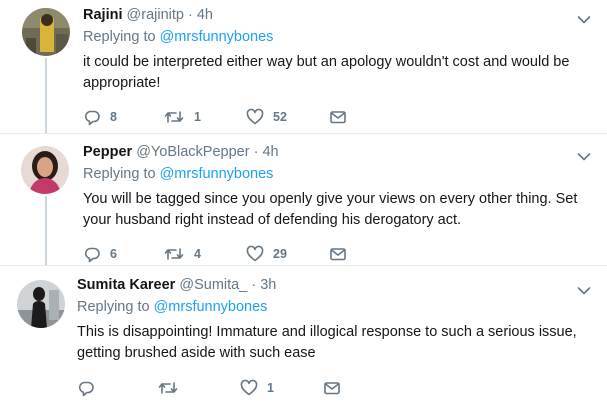 Image resolution: width=607 pixels, height=409 pixels. I want to click on reply-button: 6, so click(100, 254).